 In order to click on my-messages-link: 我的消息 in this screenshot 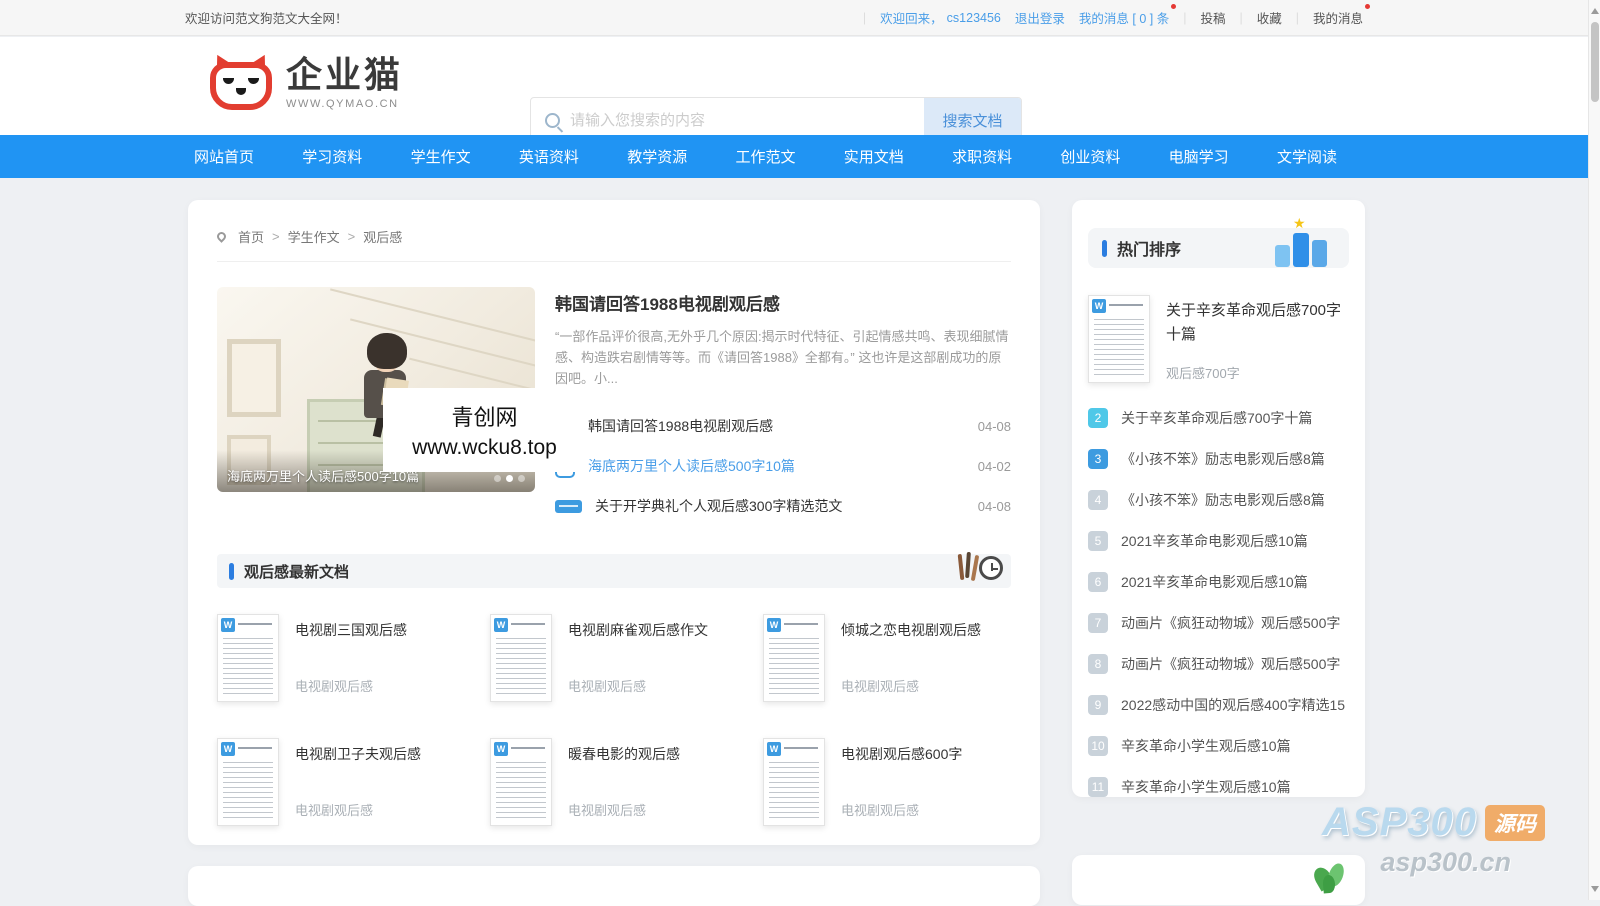, I will do `click(1338, 19)`.